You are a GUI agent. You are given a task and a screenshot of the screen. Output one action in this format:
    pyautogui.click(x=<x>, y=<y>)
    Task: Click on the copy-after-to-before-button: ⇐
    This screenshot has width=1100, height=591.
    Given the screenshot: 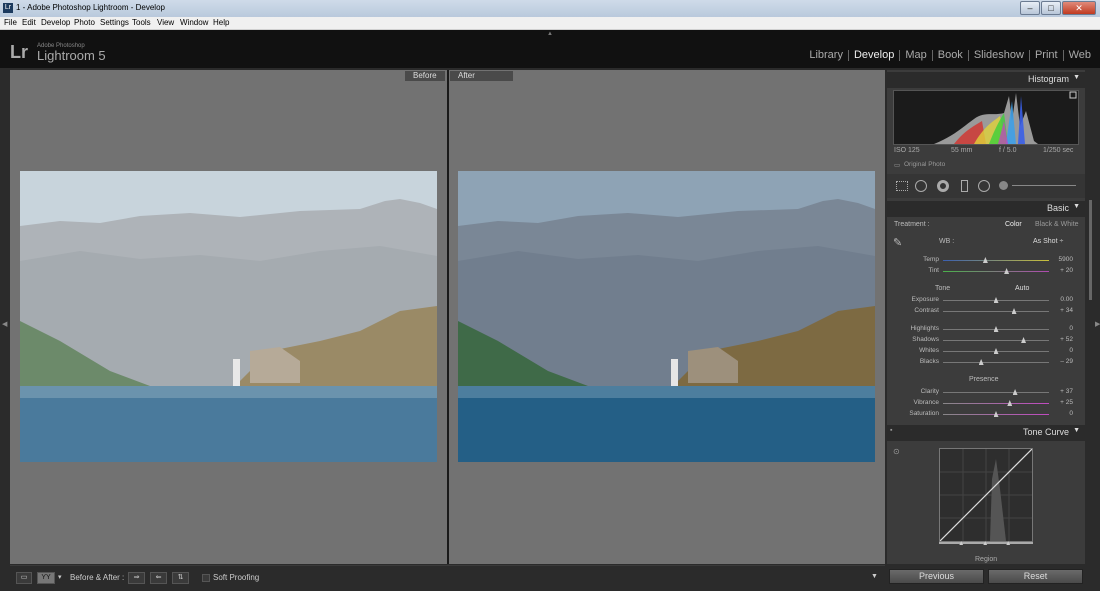 What is the action you would take?
    pyautogui.click(x=158, y=578)
    